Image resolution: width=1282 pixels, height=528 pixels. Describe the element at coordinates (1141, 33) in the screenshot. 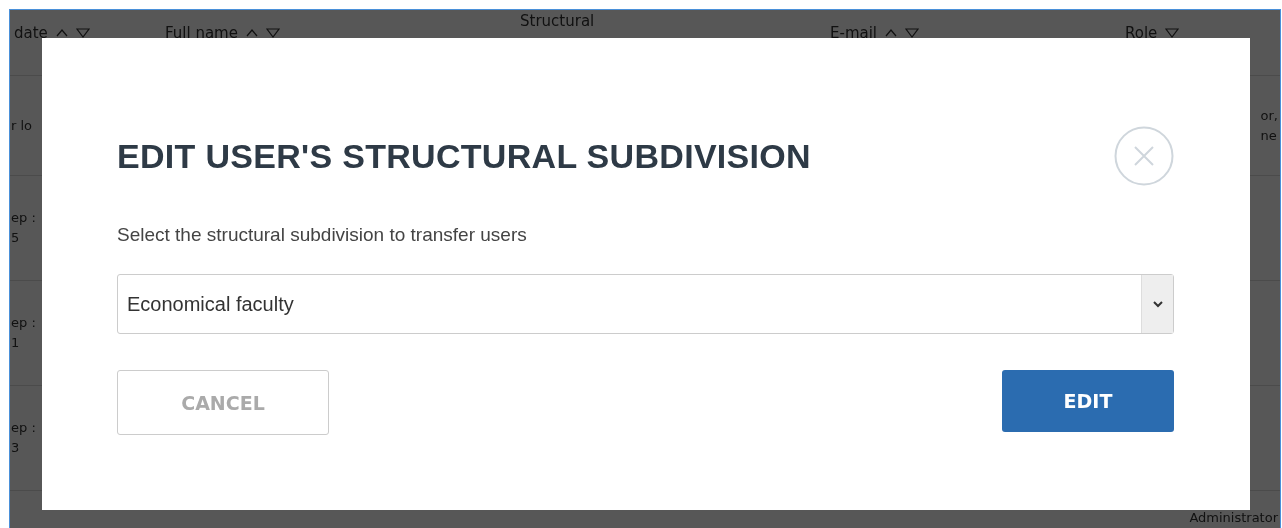

I see `column-header: Role` at that location.